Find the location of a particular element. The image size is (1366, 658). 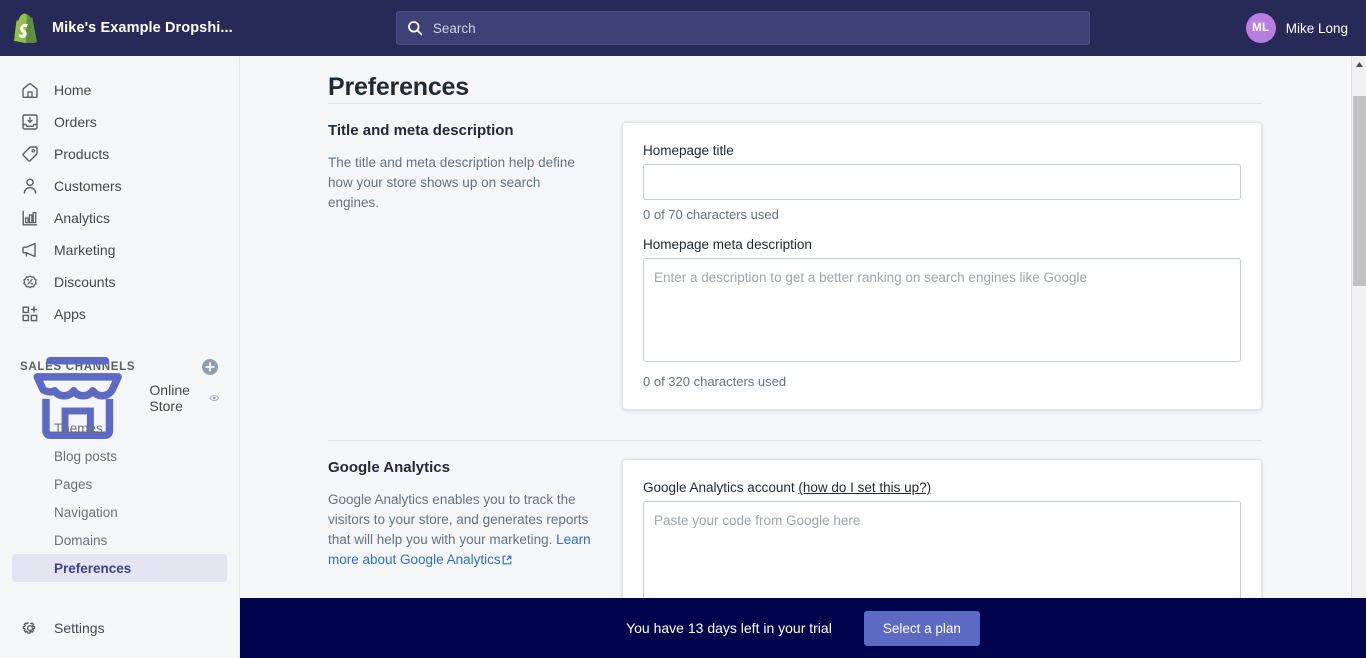

sidebar-item-navigation: Navigation is located at coordinates (119, 512).